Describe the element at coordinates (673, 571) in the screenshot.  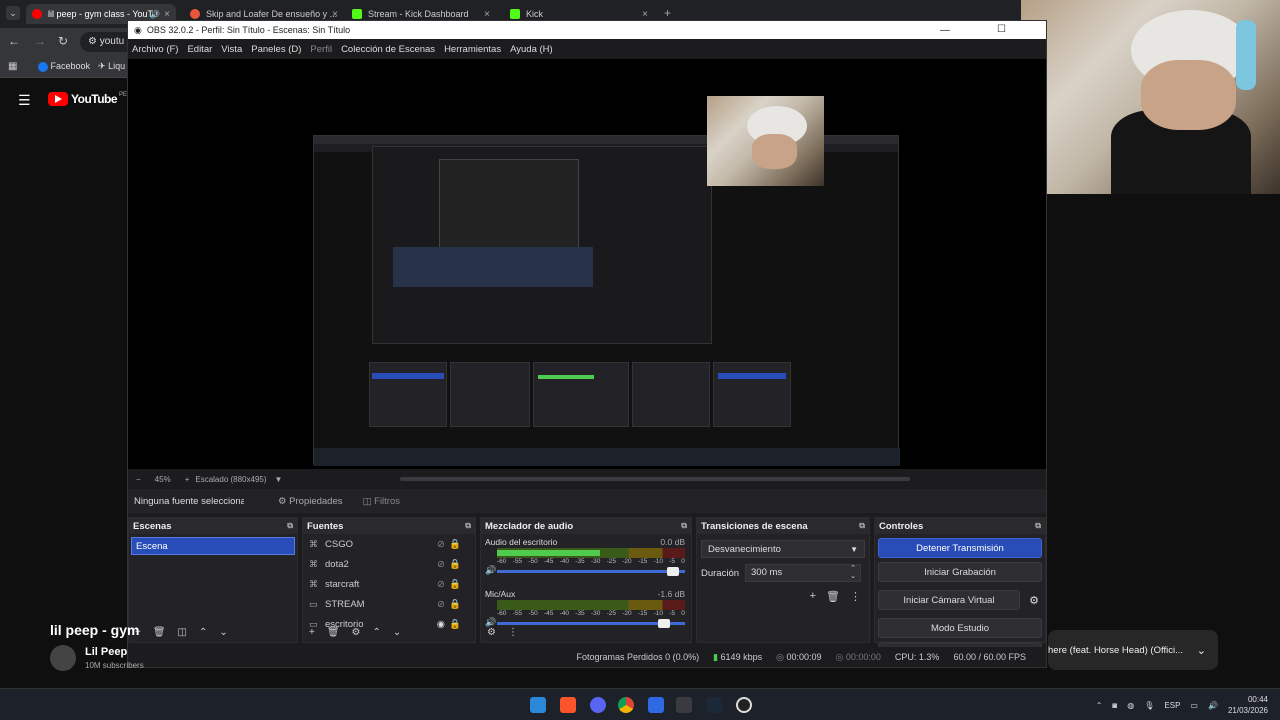
I see `volume-slider-handle` at that location.